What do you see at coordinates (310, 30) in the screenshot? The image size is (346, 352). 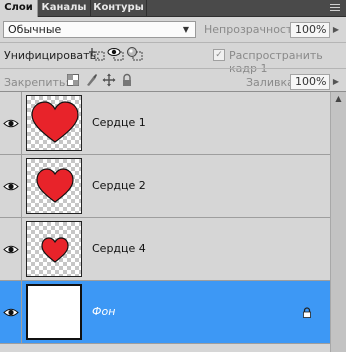 I see `opacity-field: 100%` at bounding box center [310, 30].